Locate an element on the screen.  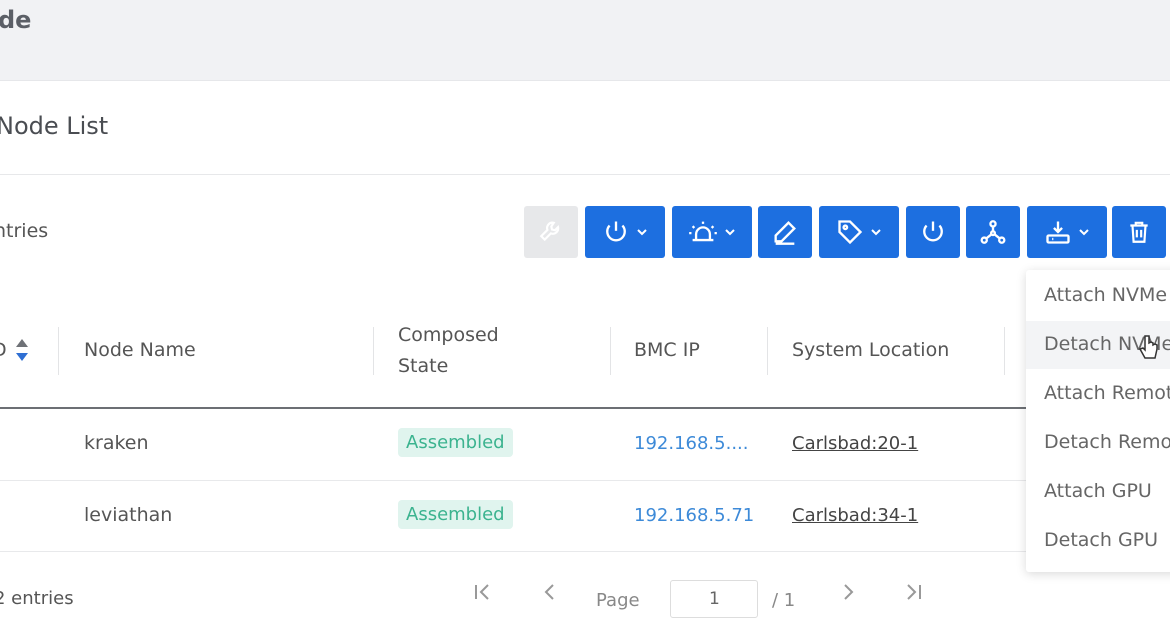
power-button is located at coordinates (933, 232).